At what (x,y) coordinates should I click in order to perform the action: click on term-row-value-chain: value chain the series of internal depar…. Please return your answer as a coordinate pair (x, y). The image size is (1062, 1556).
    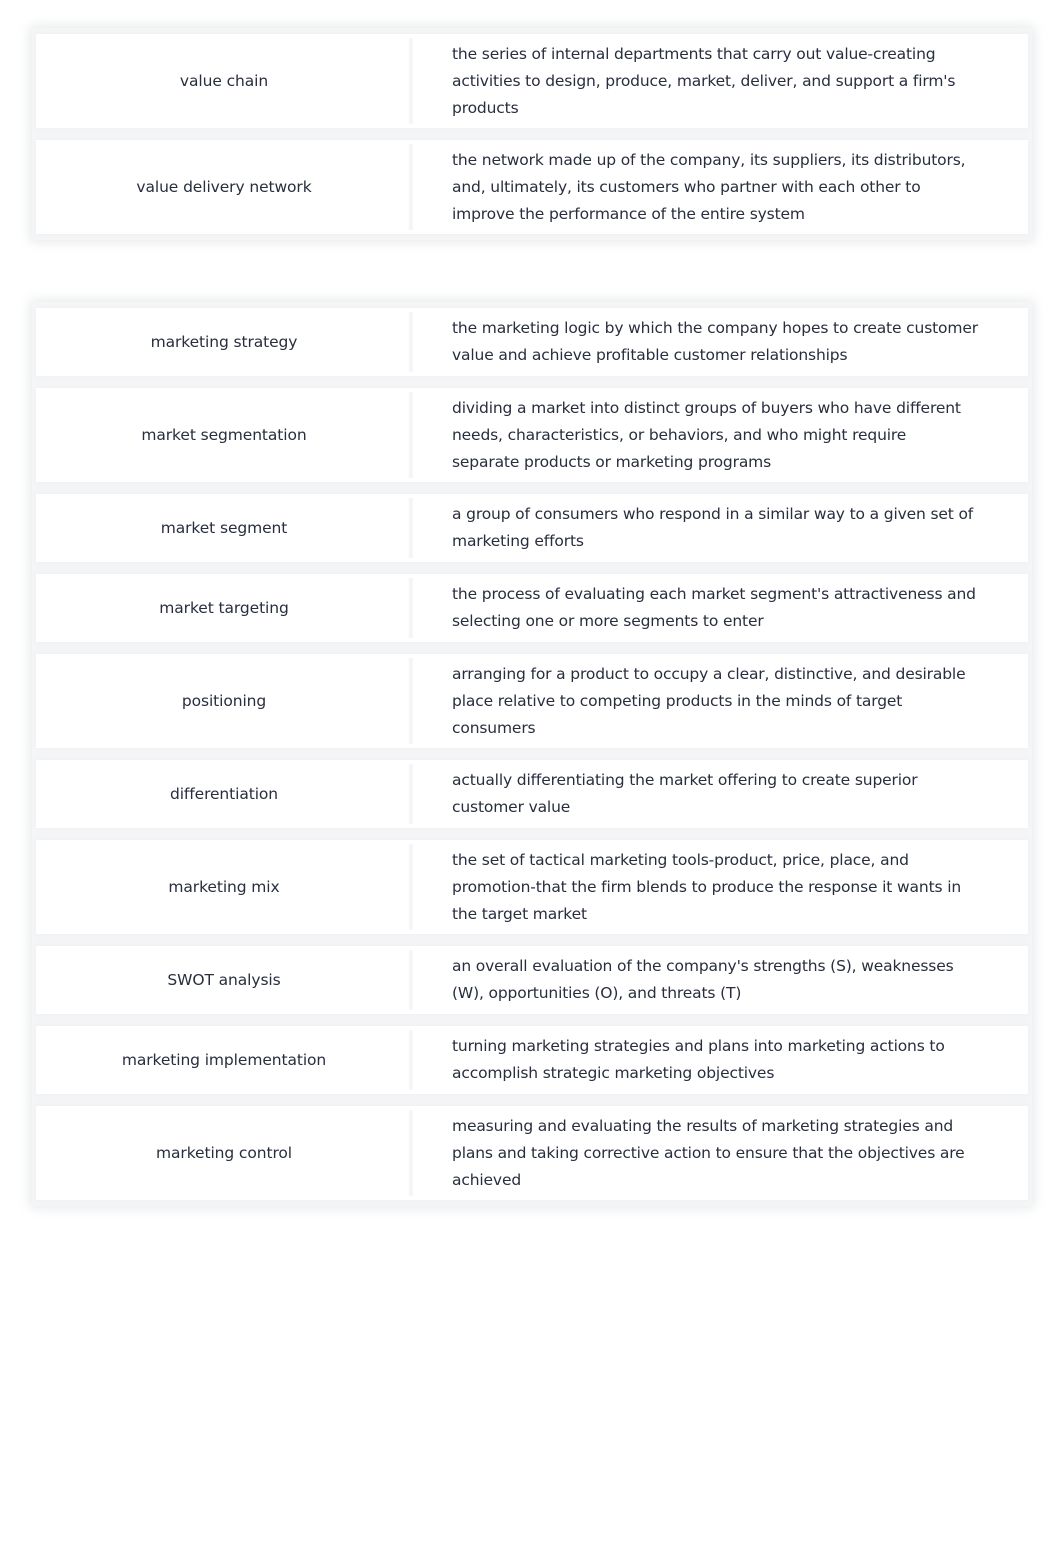
    Looking at the image, I should click on (532, 81).